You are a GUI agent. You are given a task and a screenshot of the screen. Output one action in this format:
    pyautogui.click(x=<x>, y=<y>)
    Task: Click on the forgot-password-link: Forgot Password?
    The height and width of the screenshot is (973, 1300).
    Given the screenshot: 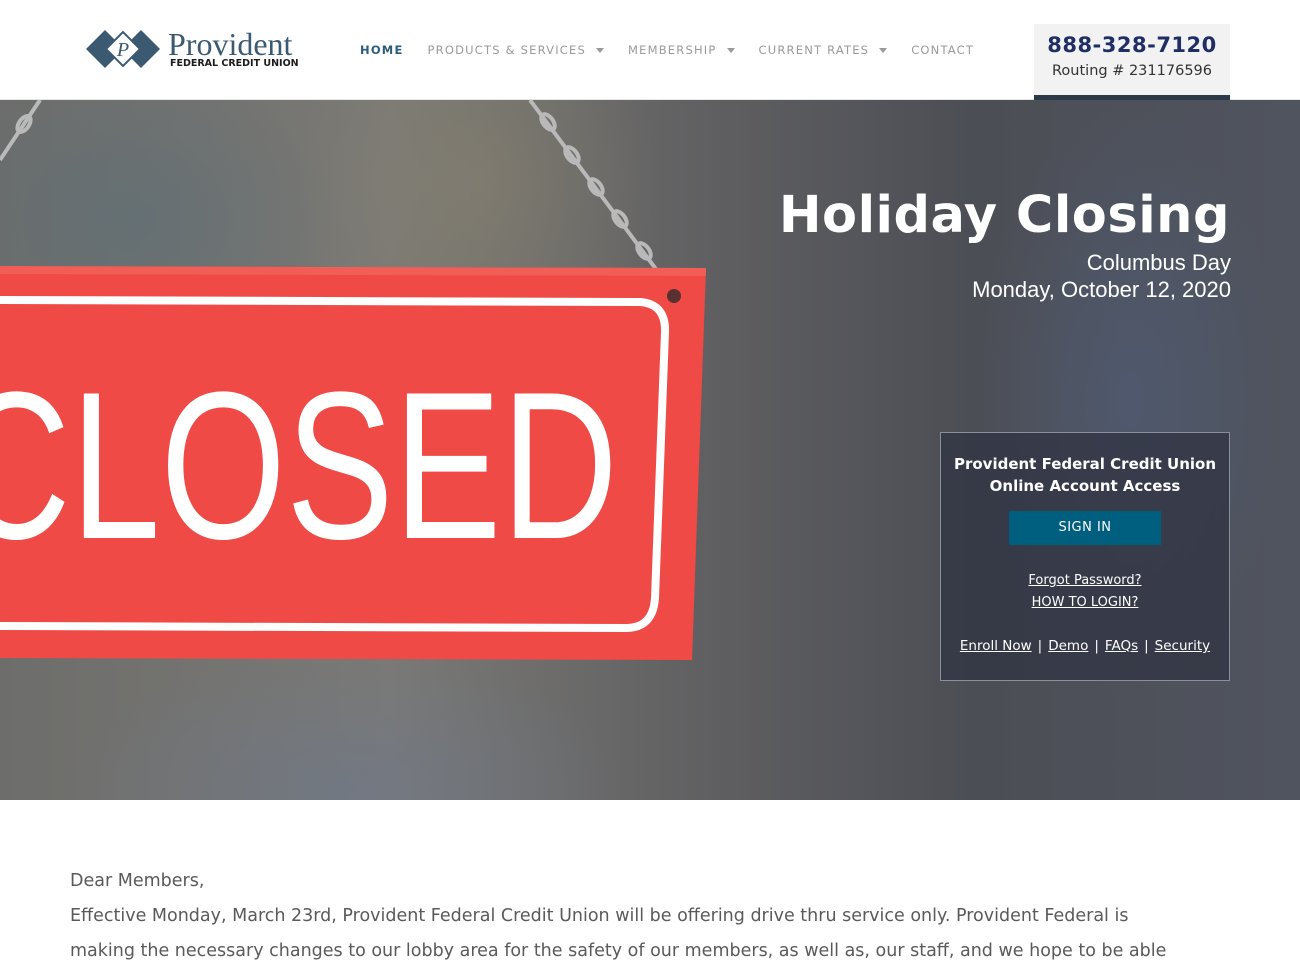 What is the action you would take?
    pyautogui.click(x=1085, y=580)
    